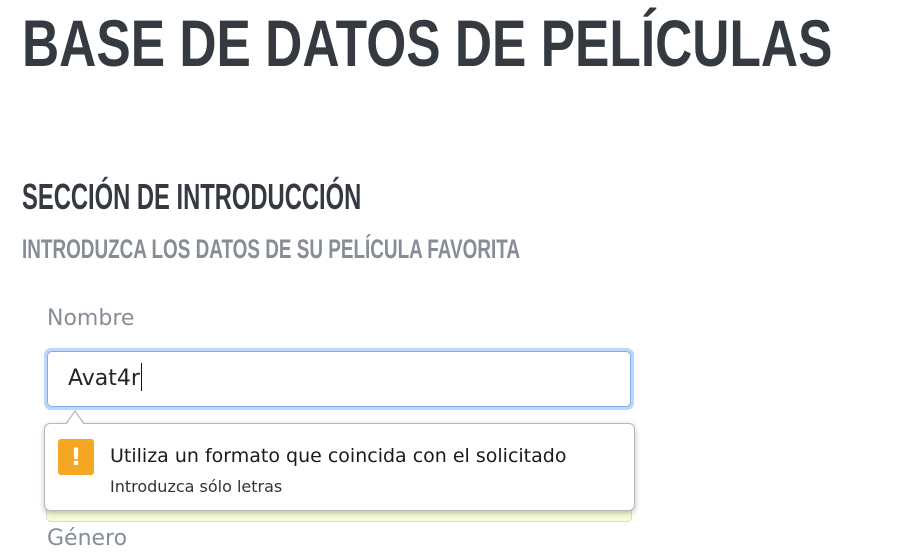  Describe the element at coordinates (141, 377) in the screenshot. I see `text-caret` at that location.